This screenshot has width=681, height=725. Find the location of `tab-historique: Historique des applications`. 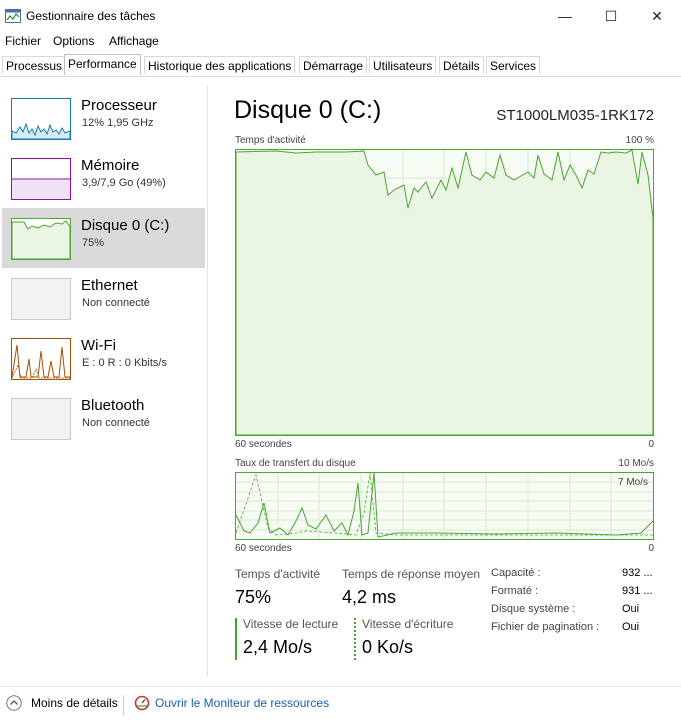

tab-historique: Historique des applications is located at coordinates (220, 65).